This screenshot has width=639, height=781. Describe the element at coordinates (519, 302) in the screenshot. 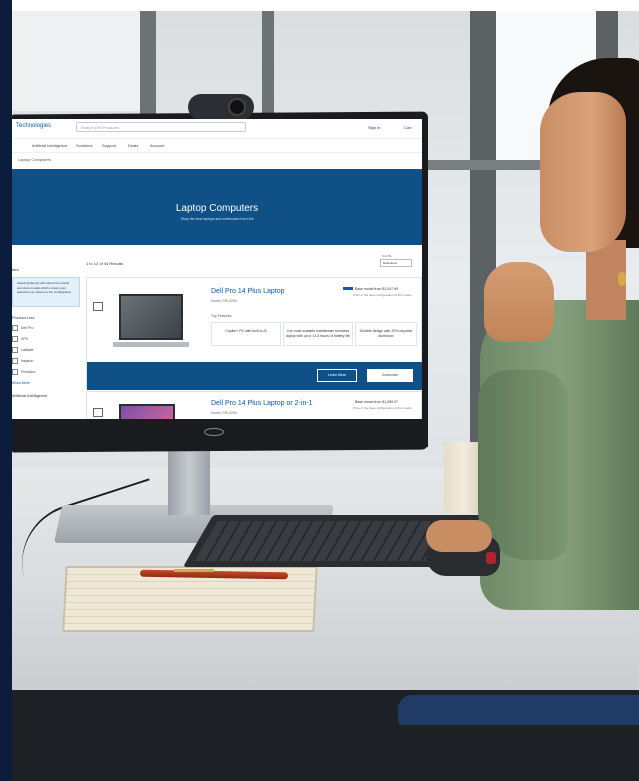

I see `person-hand` at that location.